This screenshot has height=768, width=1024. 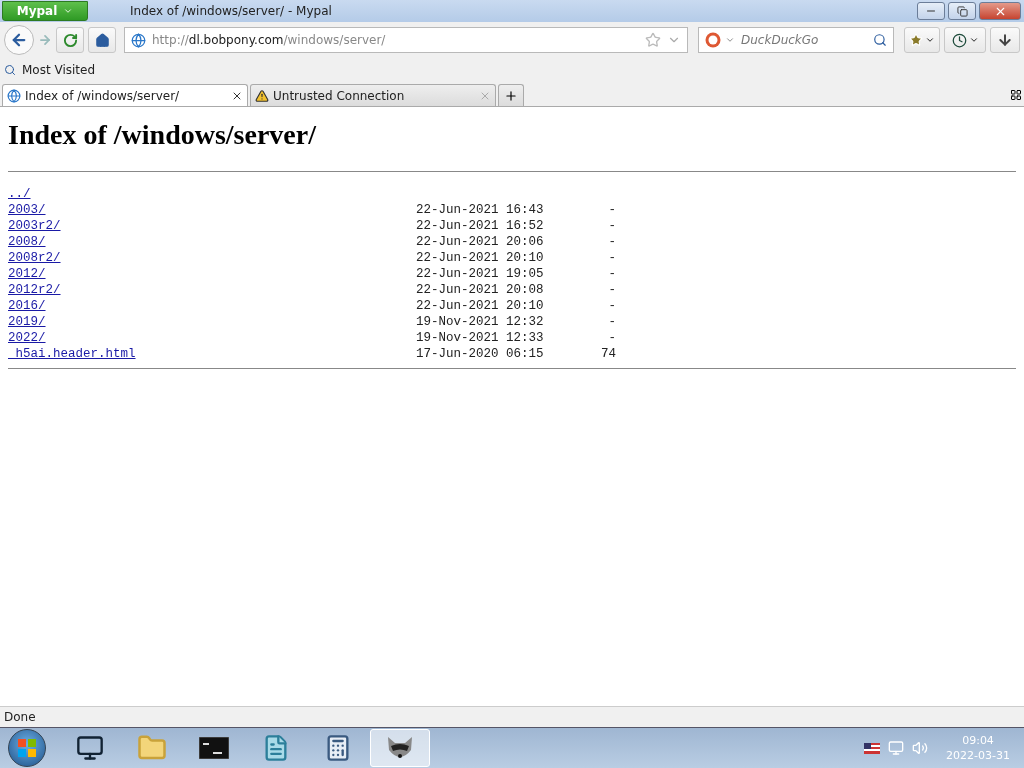 I want to click on warning-icon, so click(x=262, y=95).